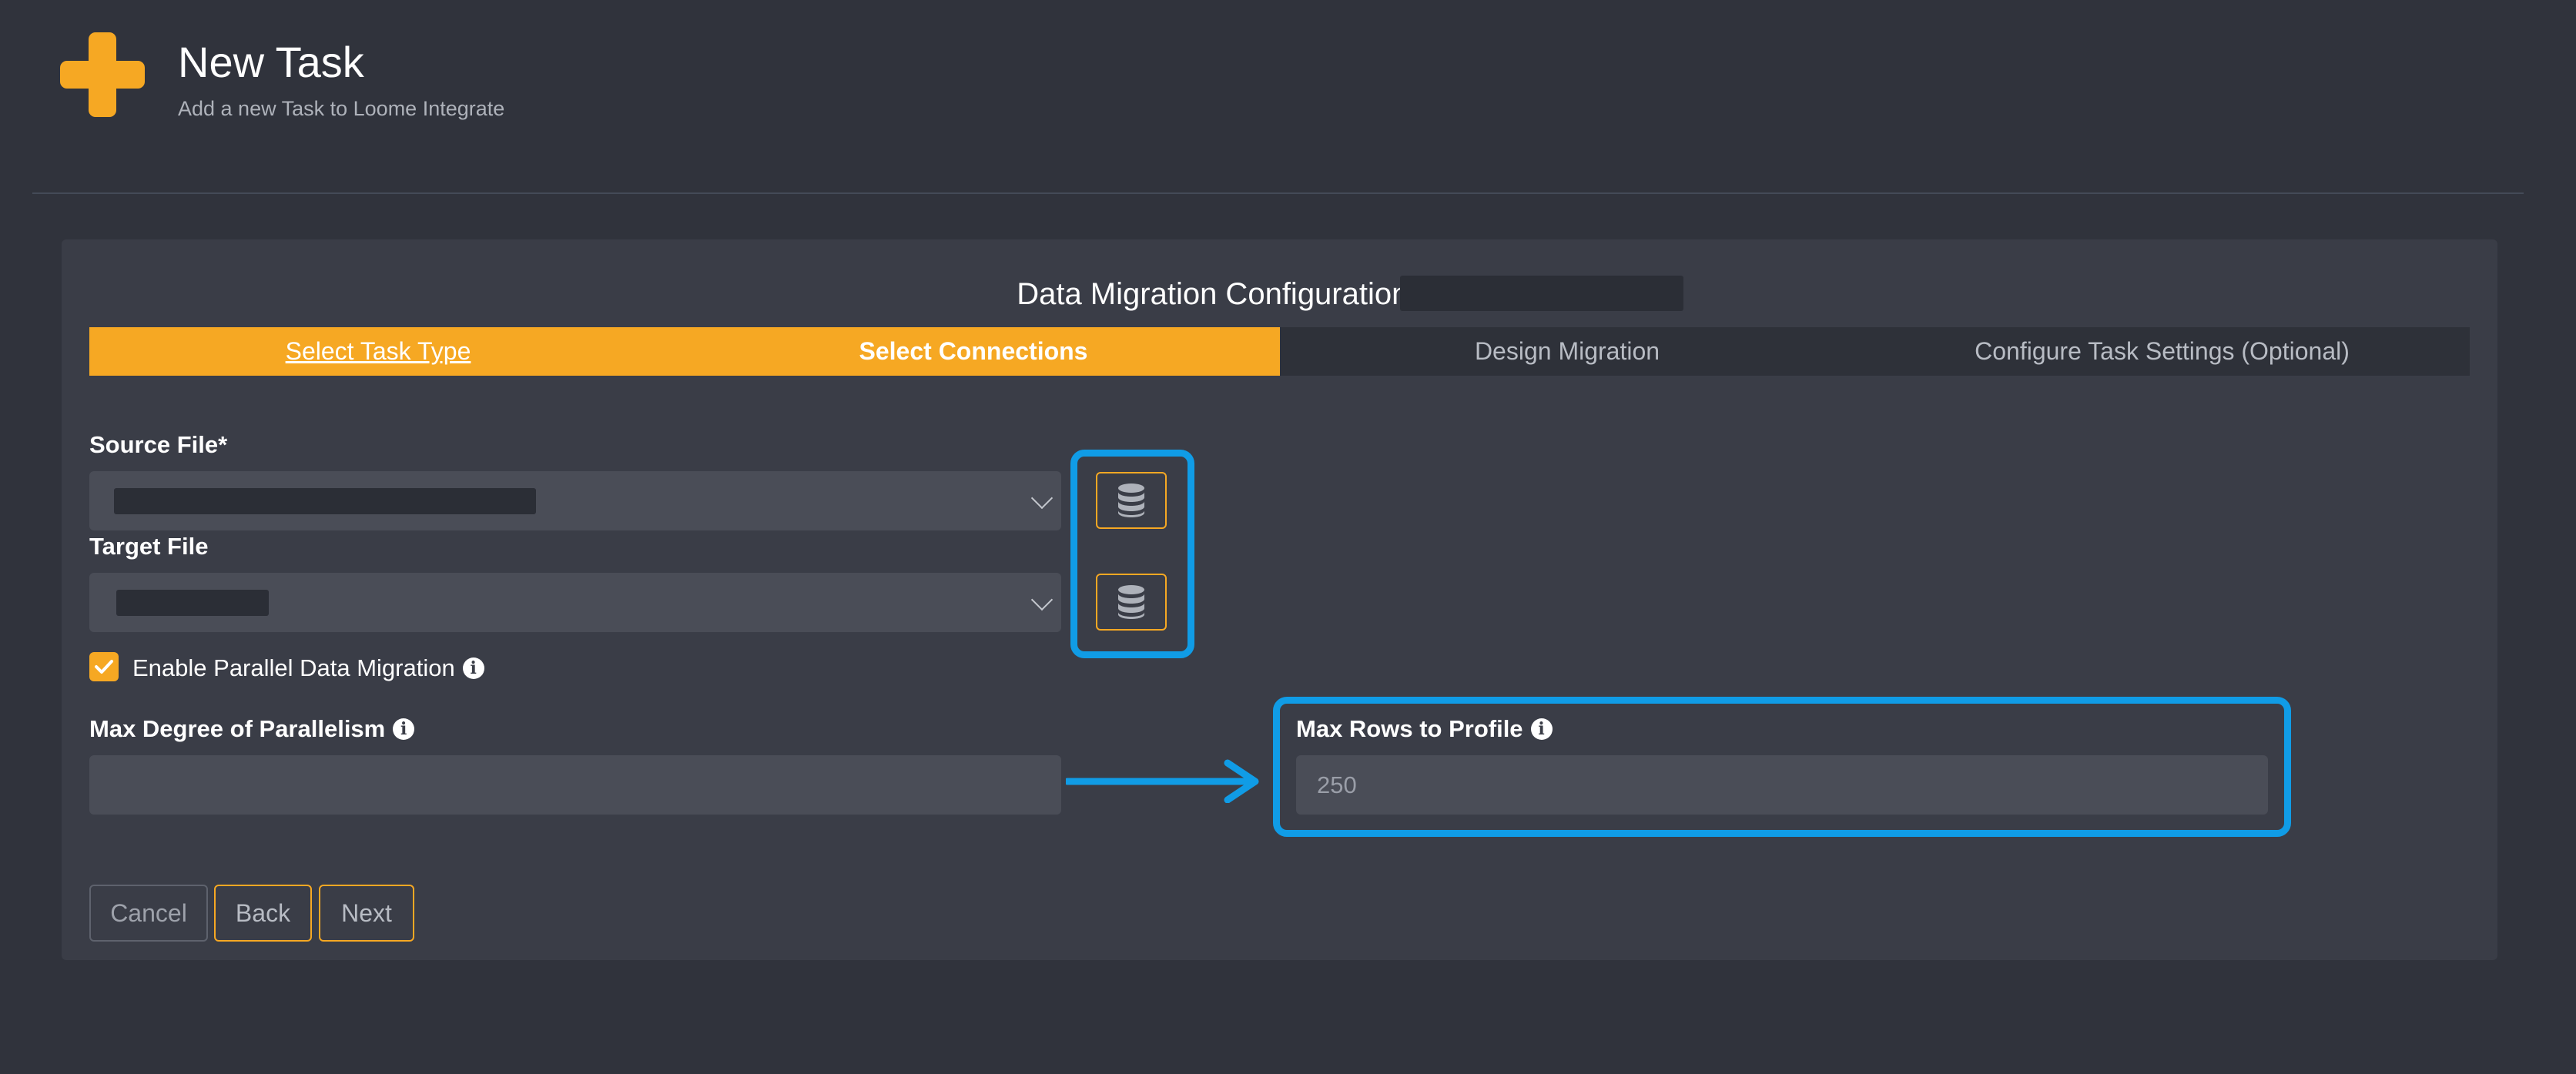 The image size is (2576, 1074). I want to click on page-title: New Task, so click(271, 62).